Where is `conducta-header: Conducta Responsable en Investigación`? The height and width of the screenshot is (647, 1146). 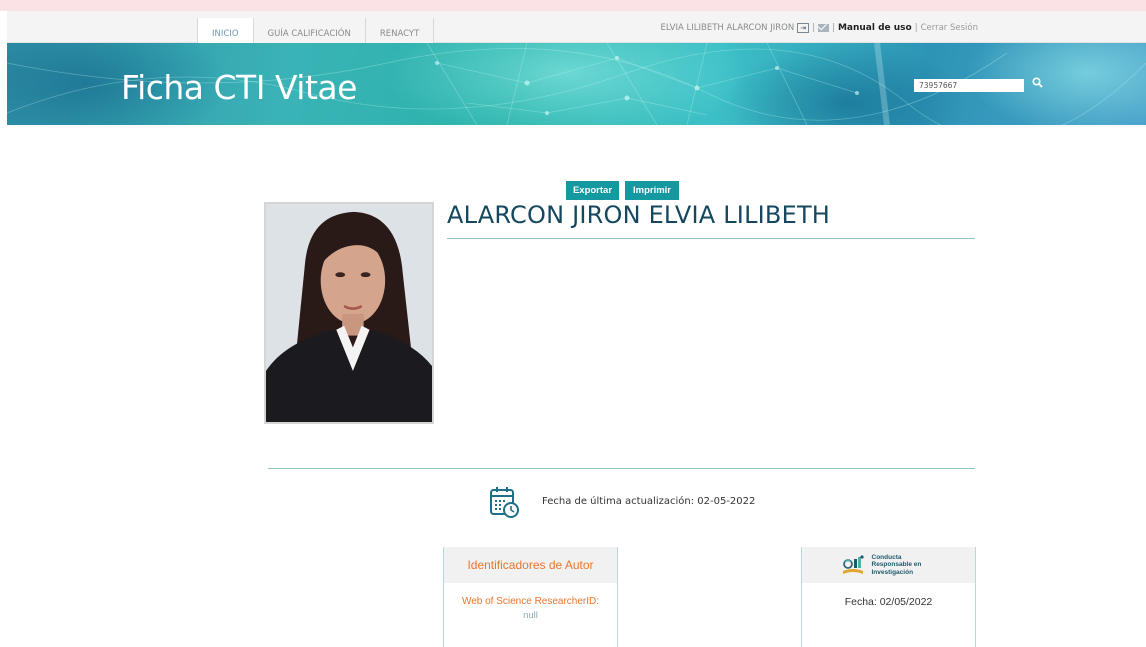 conducta-header: Conducta Responsable en Investigación is located at coordinates (888, 565).